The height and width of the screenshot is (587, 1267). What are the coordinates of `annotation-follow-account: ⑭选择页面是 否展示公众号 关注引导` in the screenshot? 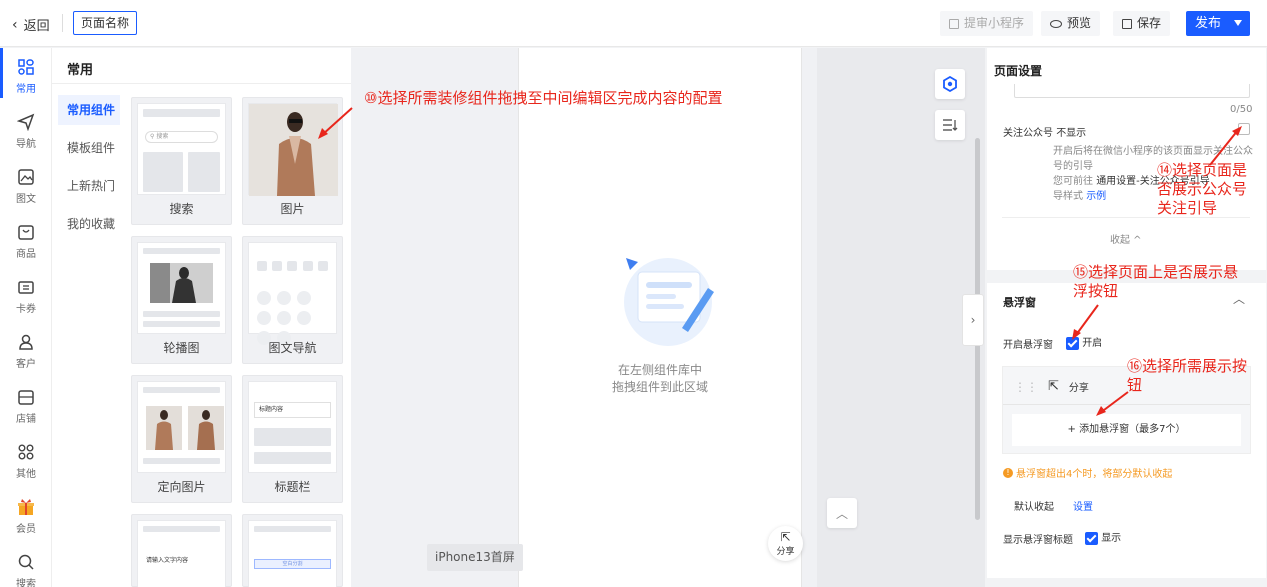 It's located at (1212, 189).